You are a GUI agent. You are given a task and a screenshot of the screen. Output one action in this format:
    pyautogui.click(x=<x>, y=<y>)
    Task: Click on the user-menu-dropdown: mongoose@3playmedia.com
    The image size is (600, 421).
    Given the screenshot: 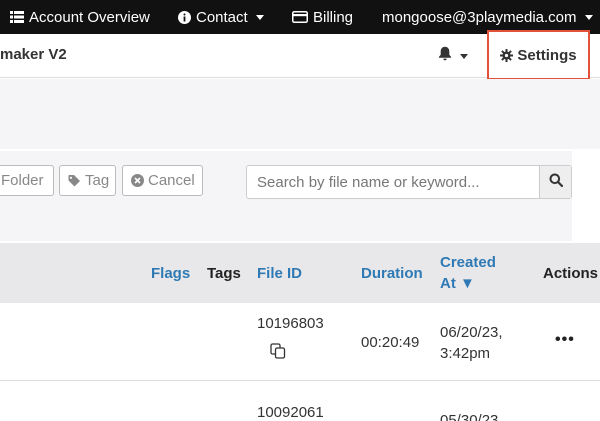 What is the action you would take?
    pyautogui.click(x=487, y=17)
    